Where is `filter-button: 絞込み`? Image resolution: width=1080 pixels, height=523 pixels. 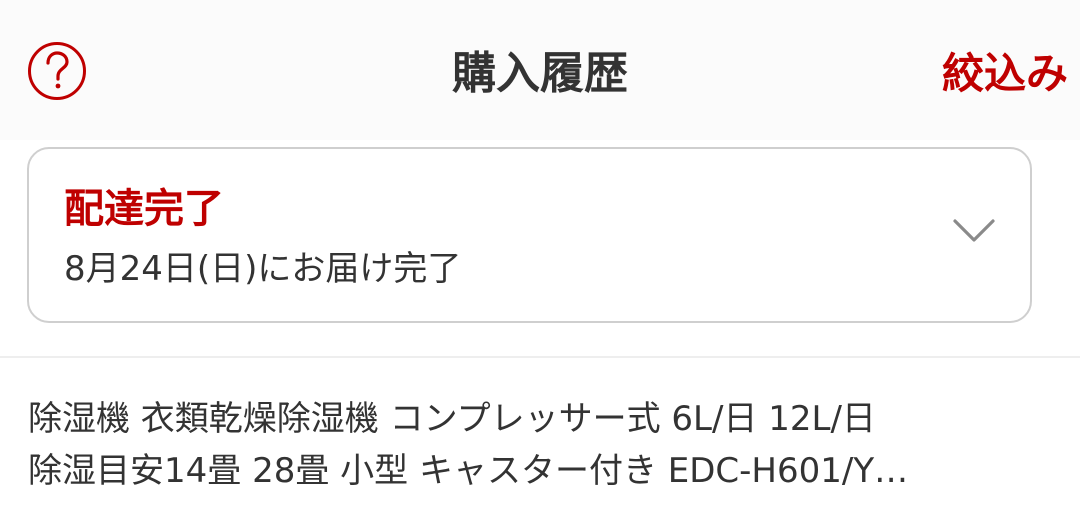
filter-button: 絞込み is located at coordinates (1005, 74).